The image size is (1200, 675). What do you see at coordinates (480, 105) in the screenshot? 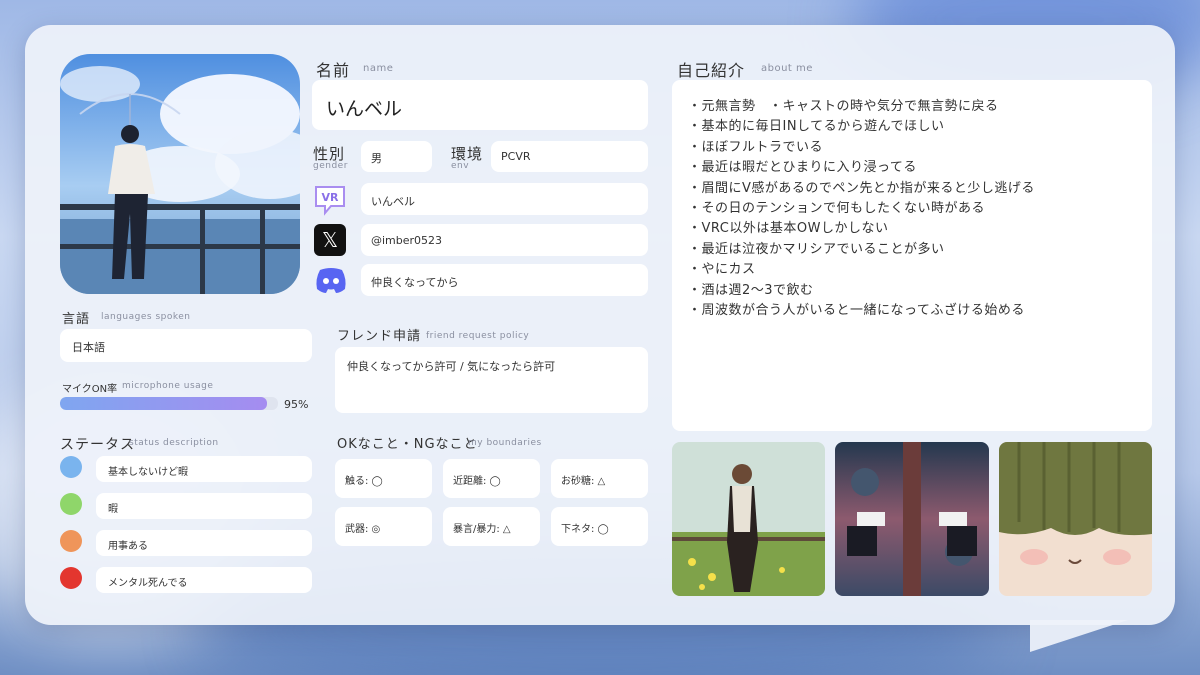
I see `name-field: いんベル` at bounding box center [480, 105].